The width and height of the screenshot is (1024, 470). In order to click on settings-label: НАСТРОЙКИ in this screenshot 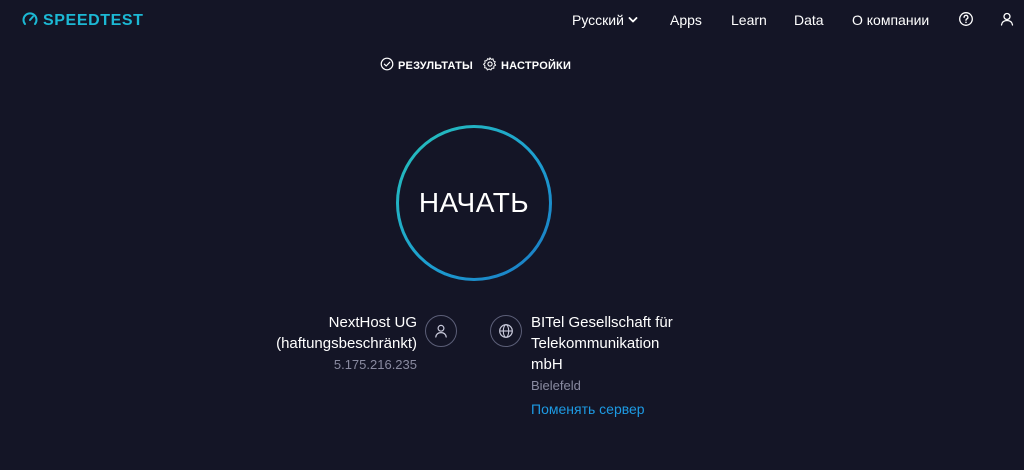, I will do `click(536, 65)`.